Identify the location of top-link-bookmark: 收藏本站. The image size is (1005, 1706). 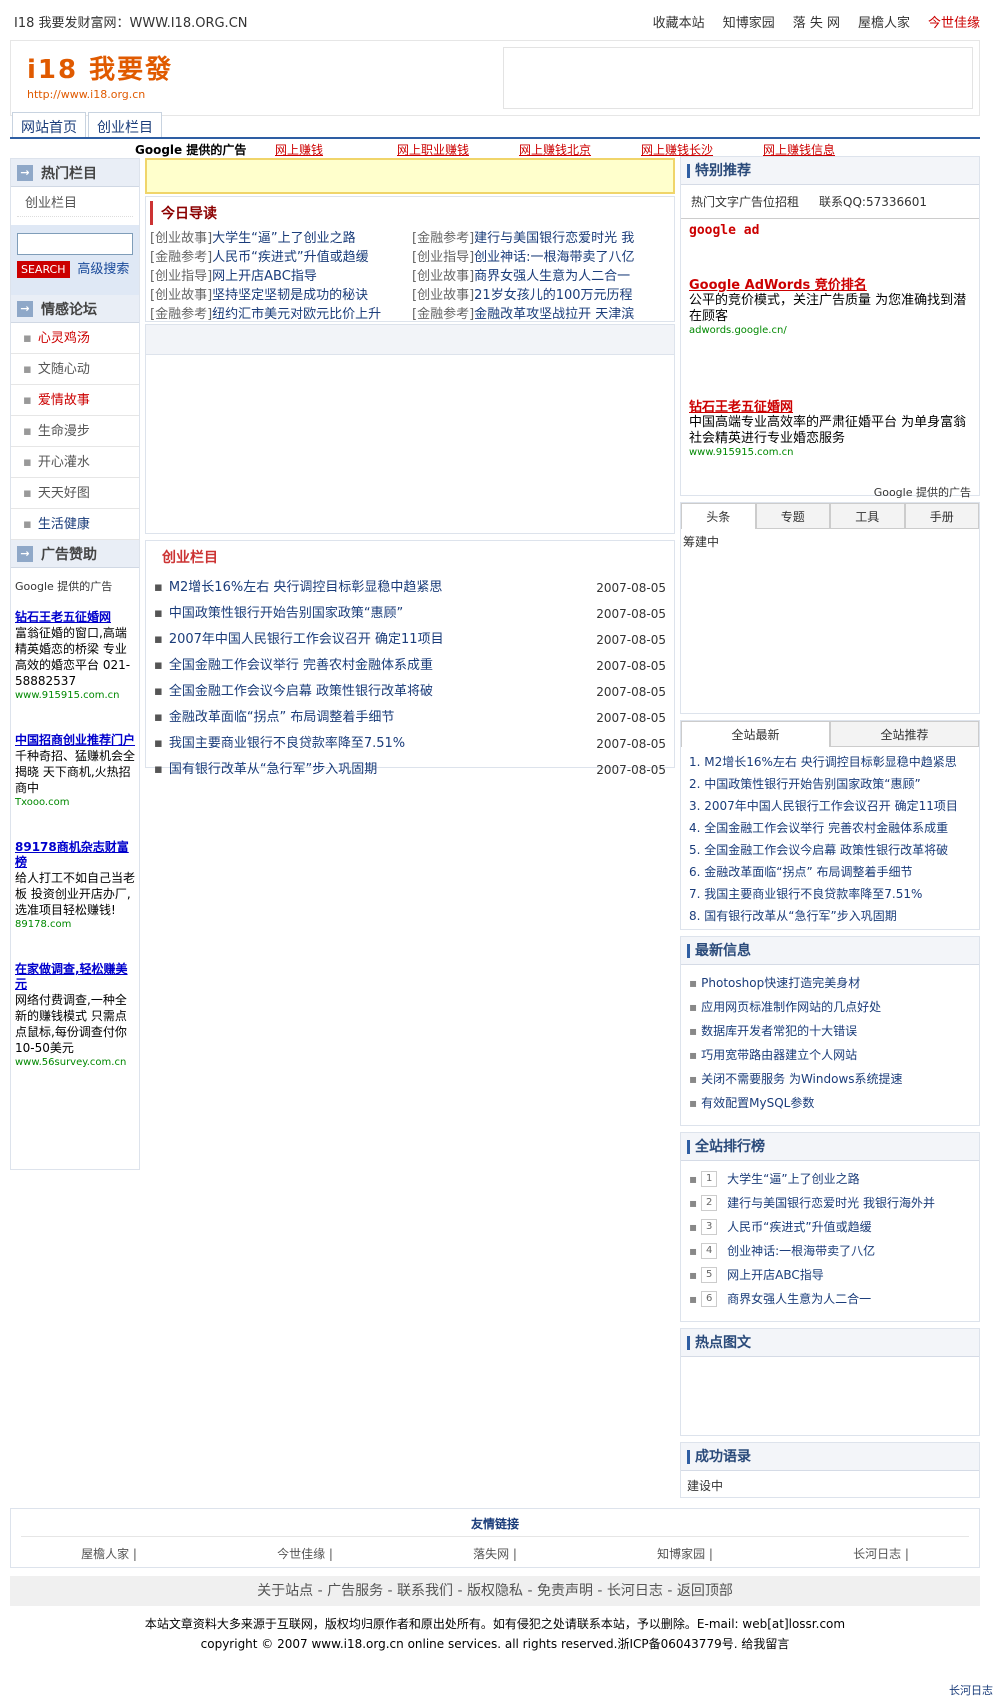
(679, 21).